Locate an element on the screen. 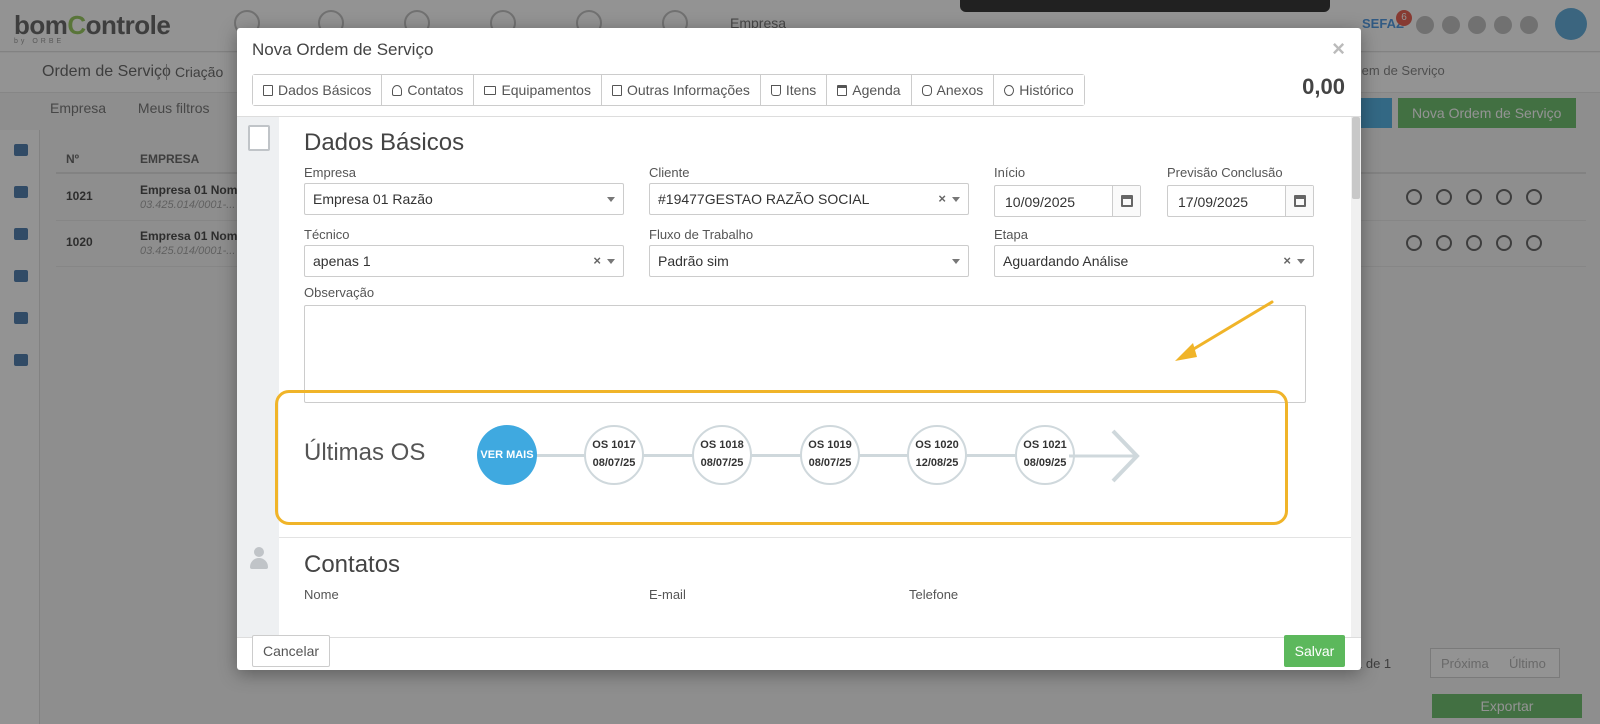 The height and width of the screenshot is (724, 1600). tab-outras-informacoes: Outras Informações is located at coordinates (681, 90).